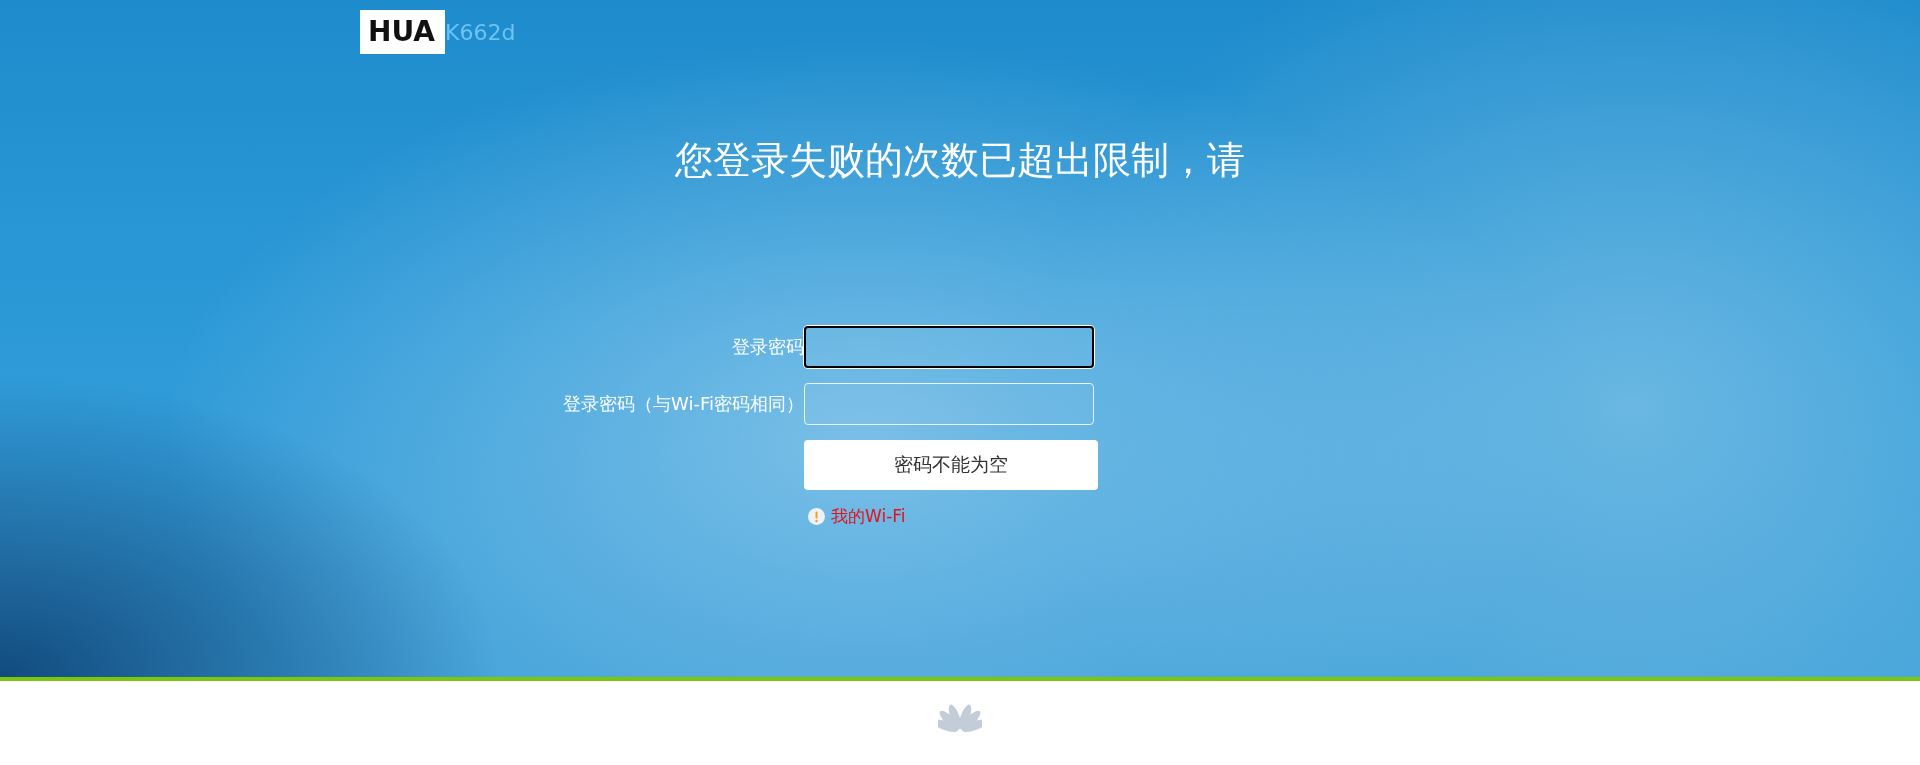 Image resolution: width=1920 pixels, height=765 pixels. Describe the element at coordinates (951, 465) in the screenshot. I see `submit-button: 密码不能为空` at that location.